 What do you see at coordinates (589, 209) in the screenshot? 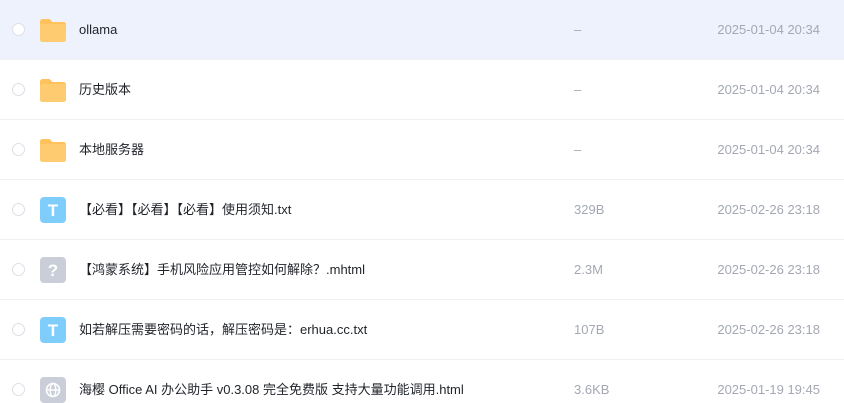
I see `file-size: 329B` at bounding box center [589, 209].